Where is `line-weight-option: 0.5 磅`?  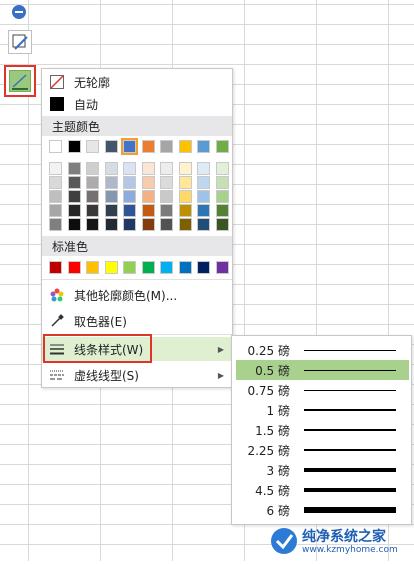 line-weight-option: 0.5 磅 is located at coordinates (322, 370).